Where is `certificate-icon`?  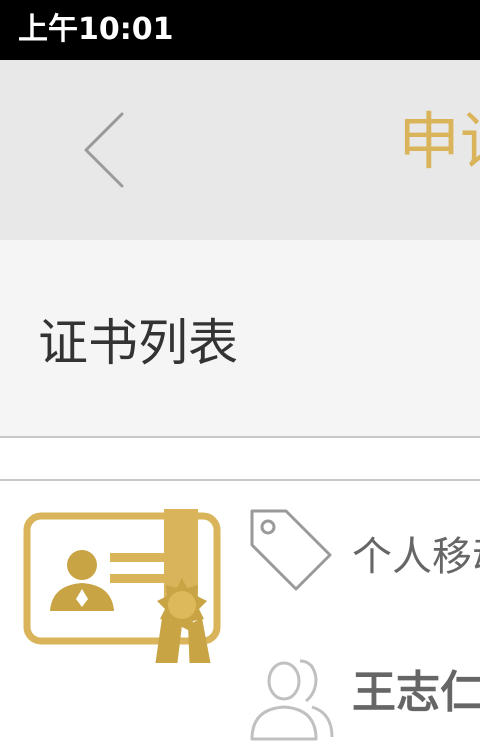 certificate-icon is located at coordinates (122, 586).